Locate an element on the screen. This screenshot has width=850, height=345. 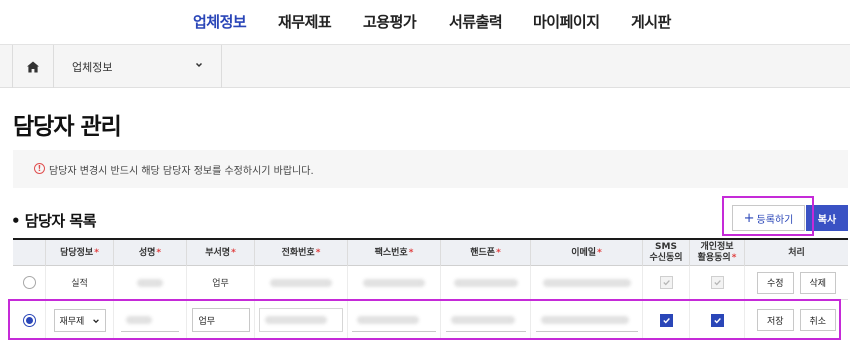
delete-button: 삭제 is located at coordinates (818, 282).